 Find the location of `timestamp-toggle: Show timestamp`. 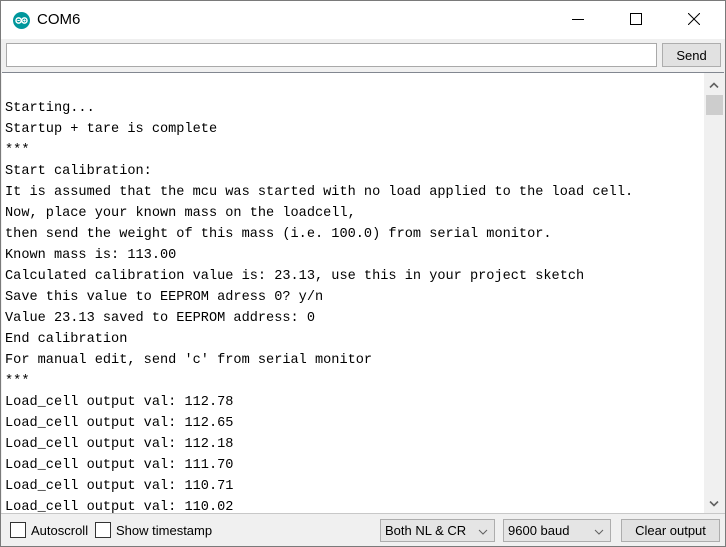

timestamp-toggle: Show timestamp is located at coordinates (153, 530).